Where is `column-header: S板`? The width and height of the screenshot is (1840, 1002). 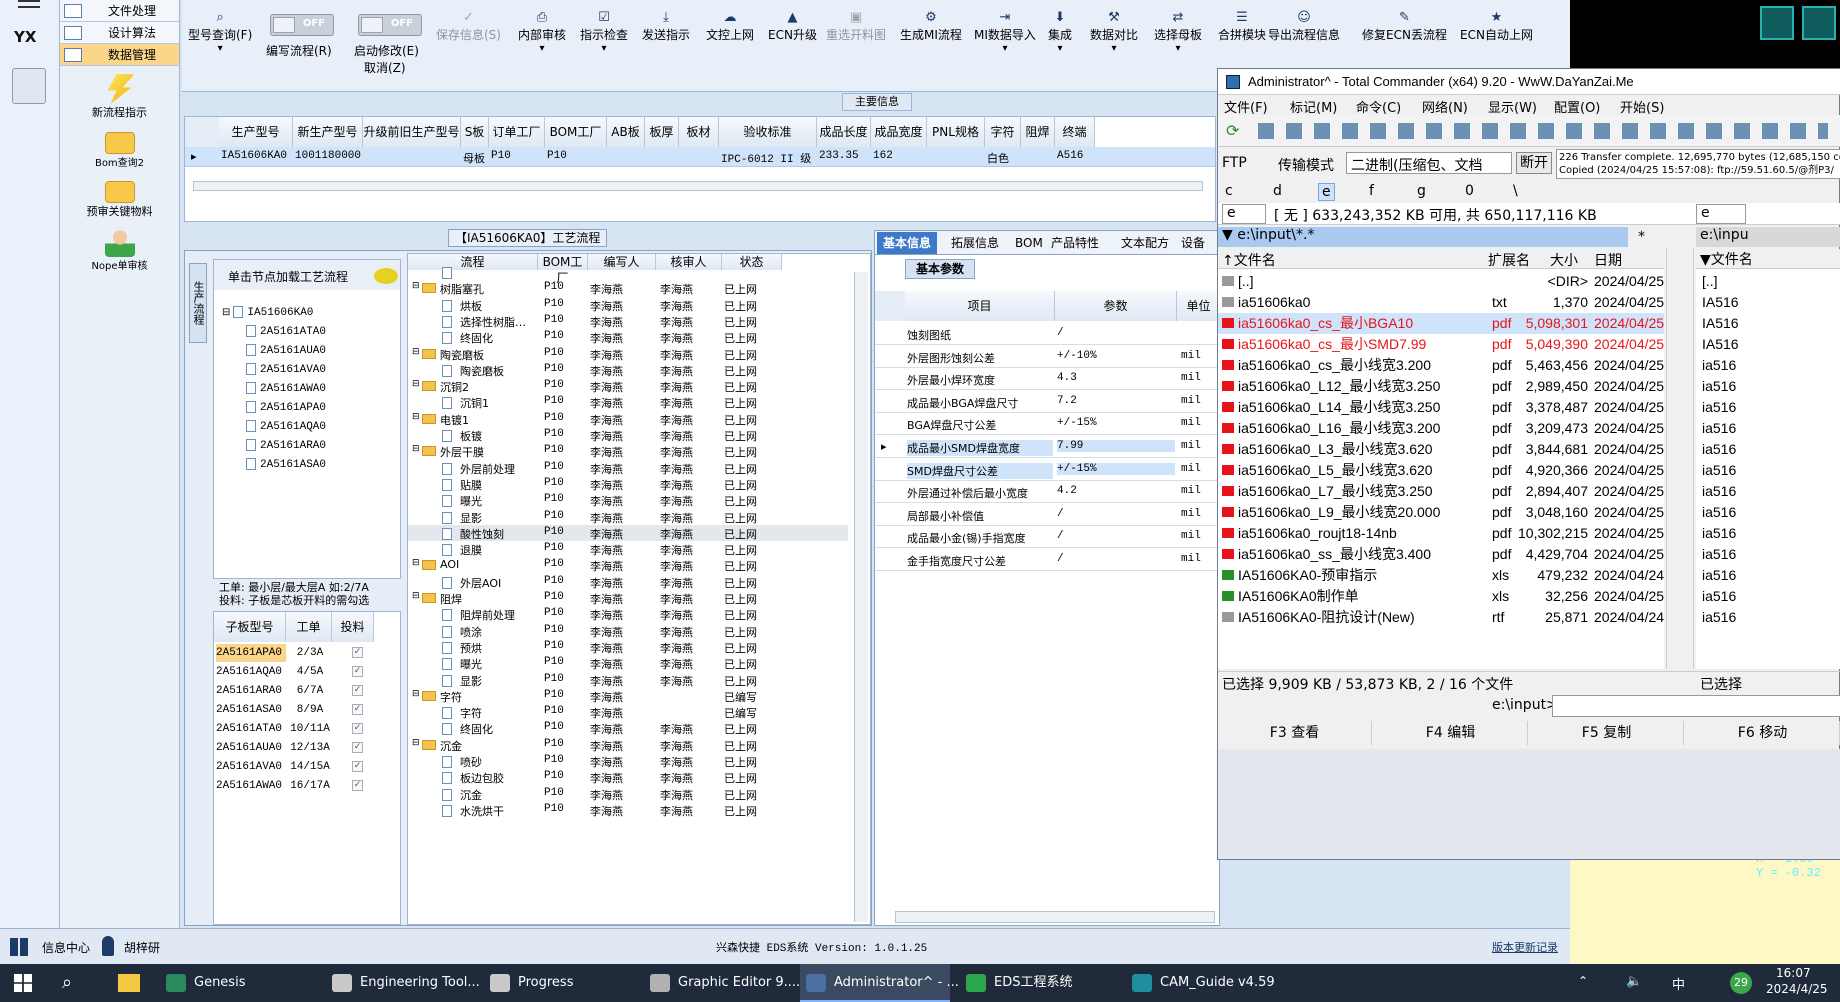
column-header: S板 is located at coordinates (475, 132).